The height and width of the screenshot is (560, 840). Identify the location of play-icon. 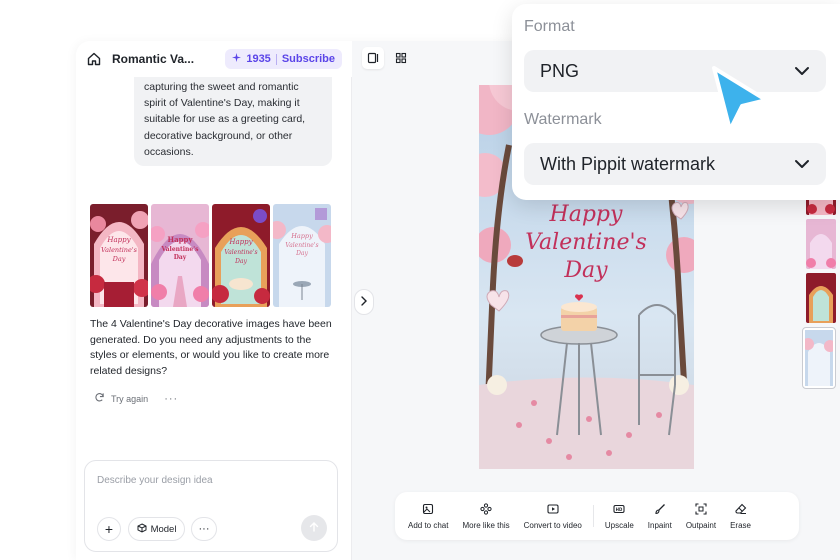
(553, 510).